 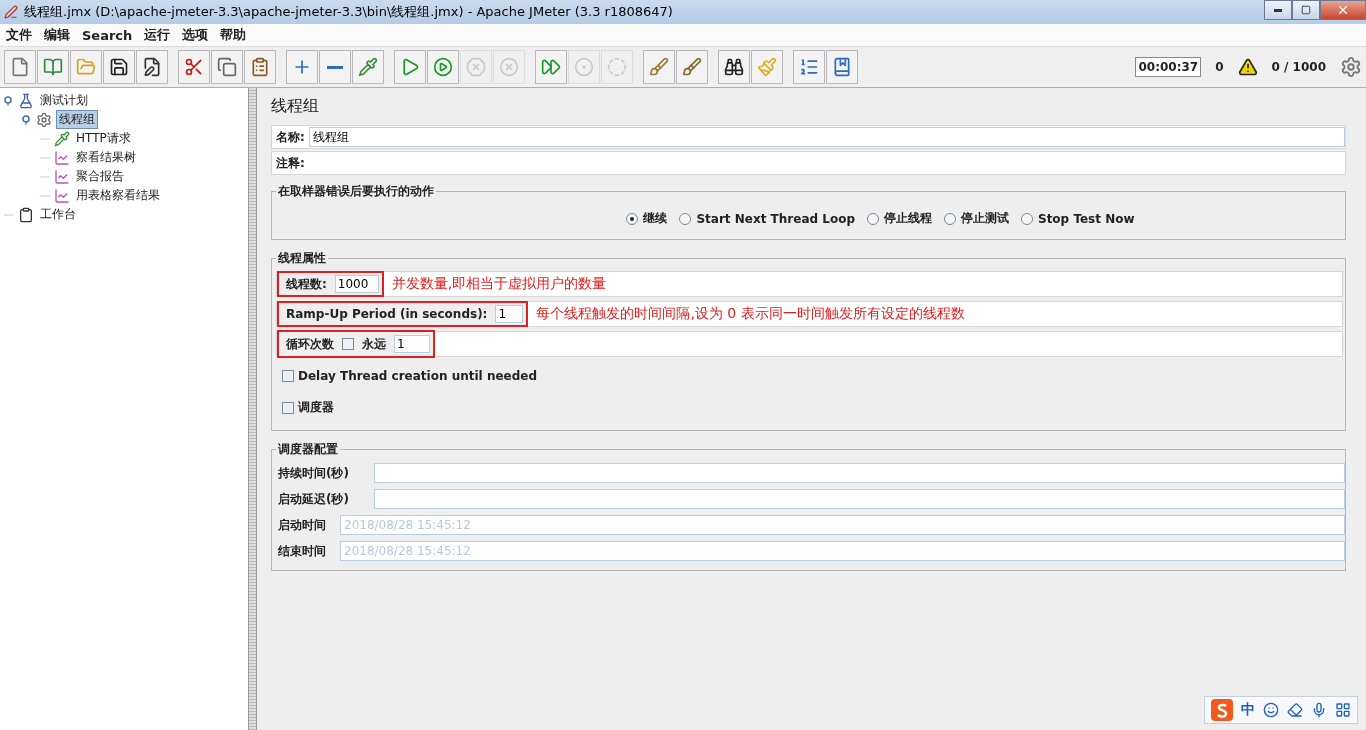 I want to click on binoculars-icon, so click(x=734, y=67).